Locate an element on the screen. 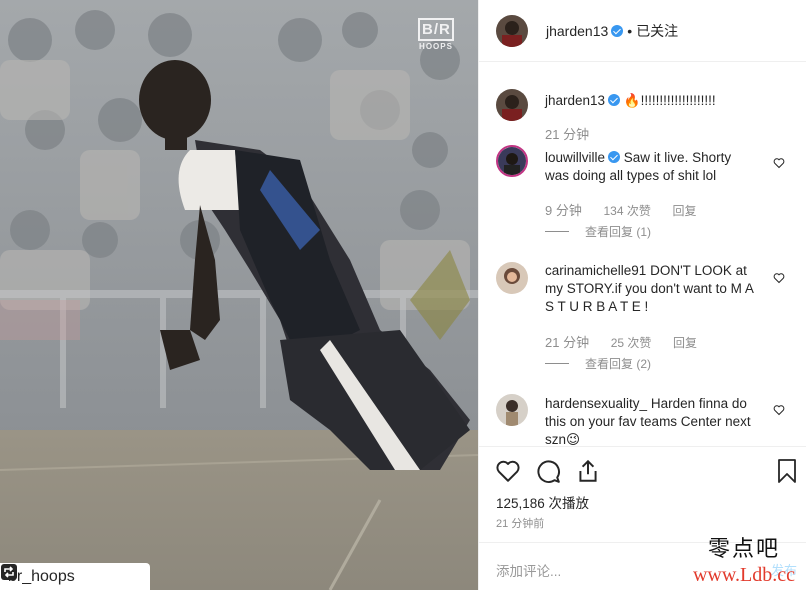  site-watermark: 零点吧 www.Ldb.cc is located at coordinates (744, 564).